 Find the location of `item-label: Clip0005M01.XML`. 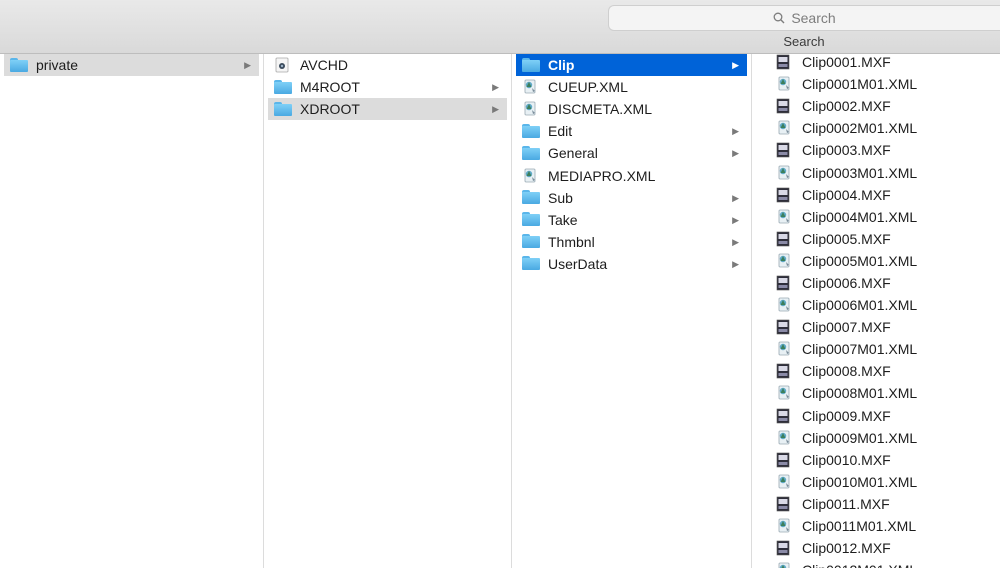

item-label: Clip0005M01.XML is located at coordinates (860, 260).